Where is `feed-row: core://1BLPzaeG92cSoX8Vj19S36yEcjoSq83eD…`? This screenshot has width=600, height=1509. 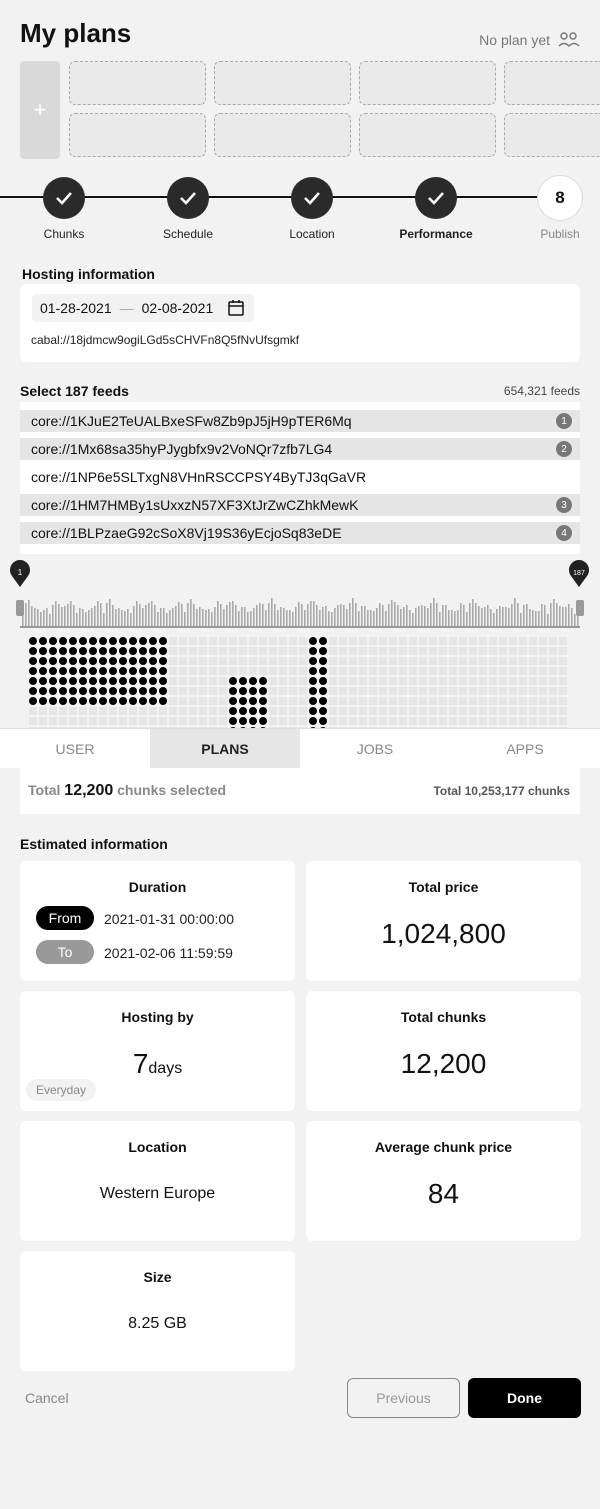 feed-row: core://1BLPzaeG92cSoX8Vj19S36yEcjoSq83eD… is located at coordinates (300, 533).